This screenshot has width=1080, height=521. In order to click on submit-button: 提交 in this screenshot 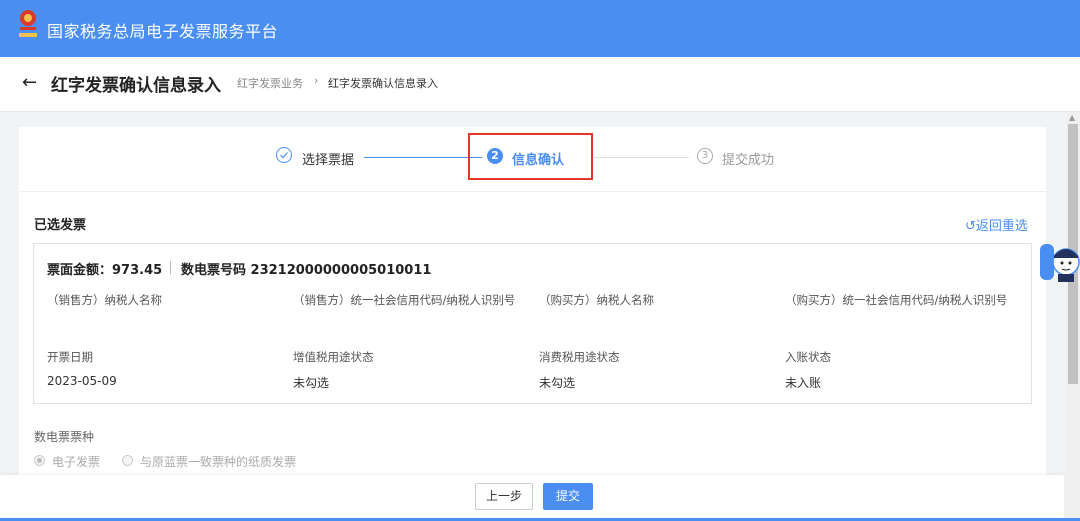, I will do `click(568, 496)`.